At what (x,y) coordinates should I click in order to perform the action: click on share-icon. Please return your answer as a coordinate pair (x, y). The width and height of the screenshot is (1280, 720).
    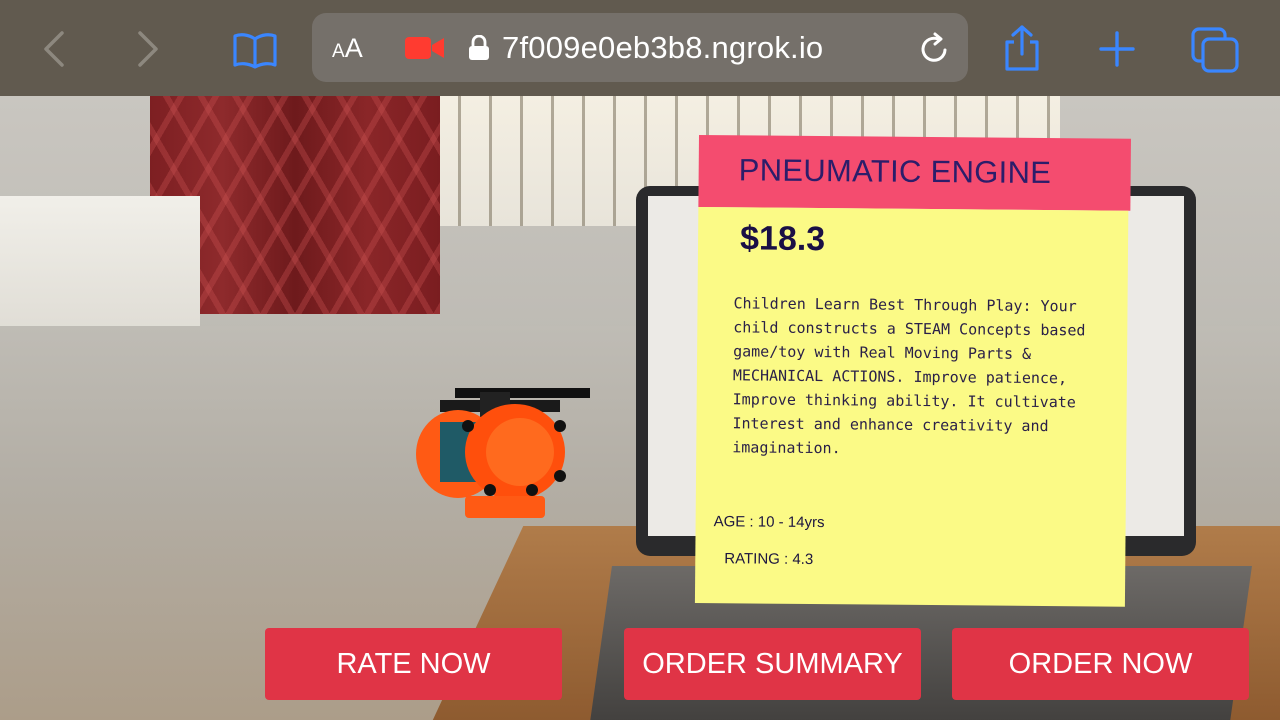
    Looking at the image, I should click on (1022, 48).